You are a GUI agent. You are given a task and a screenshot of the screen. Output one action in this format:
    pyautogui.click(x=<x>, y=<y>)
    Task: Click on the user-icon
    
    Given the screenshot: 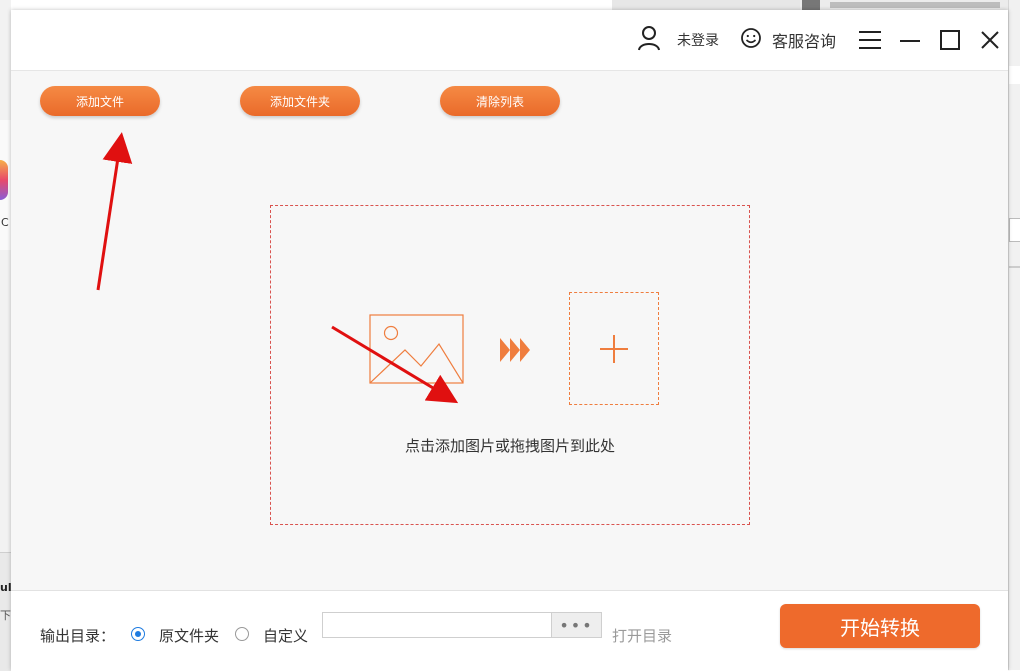 What is the action you would take?
    pyautogui.click(x=649, y=40)
    